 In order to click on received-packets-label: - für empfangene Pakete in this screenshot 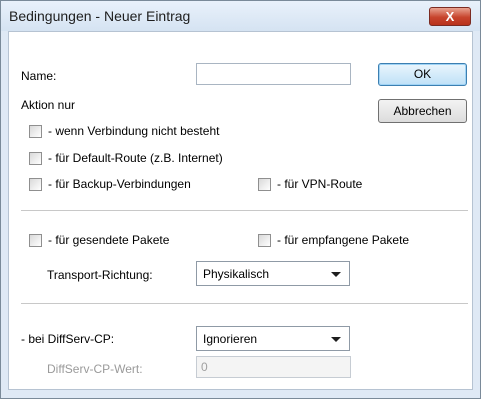, I will do `click(343, 240)`.